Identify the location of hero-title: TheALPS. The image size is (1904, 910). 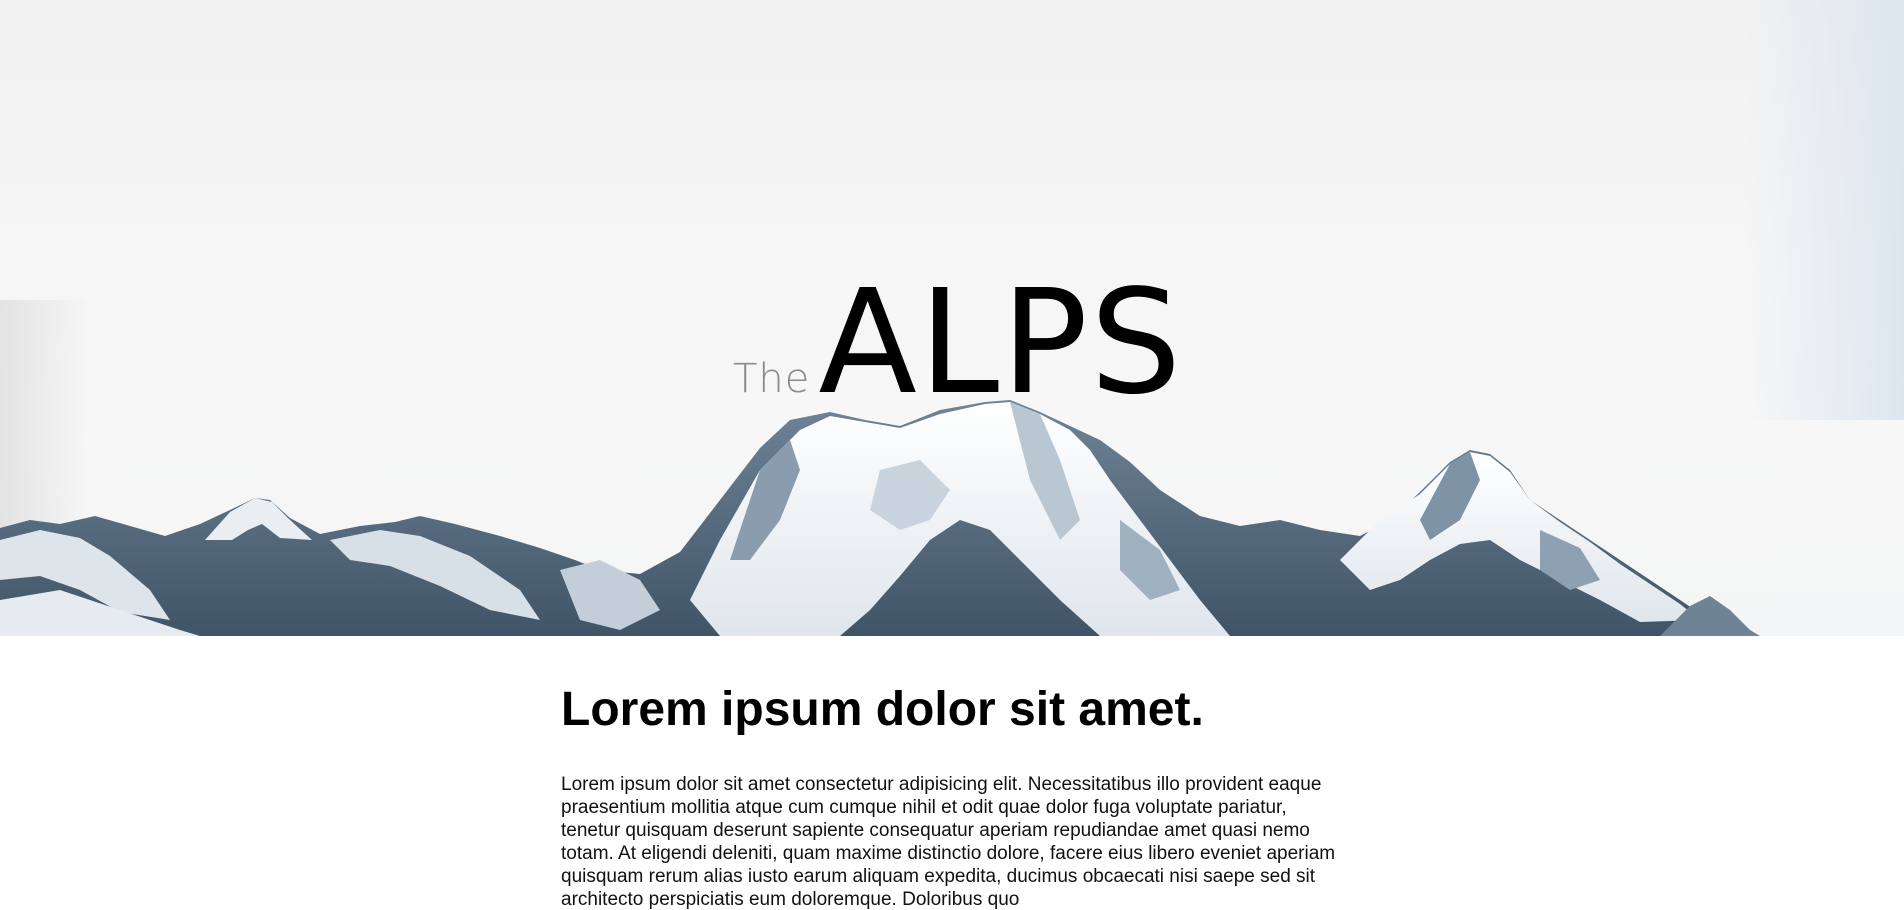
(958, 345).